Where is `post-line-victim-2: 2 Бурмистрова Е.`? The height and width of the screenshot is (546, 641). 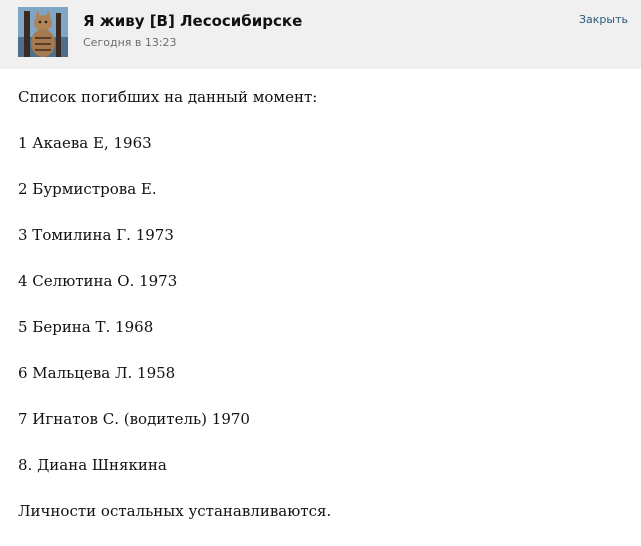
post-line-victim-2: 2 Бурмистрова Е. is located at coordinates (87, 189).